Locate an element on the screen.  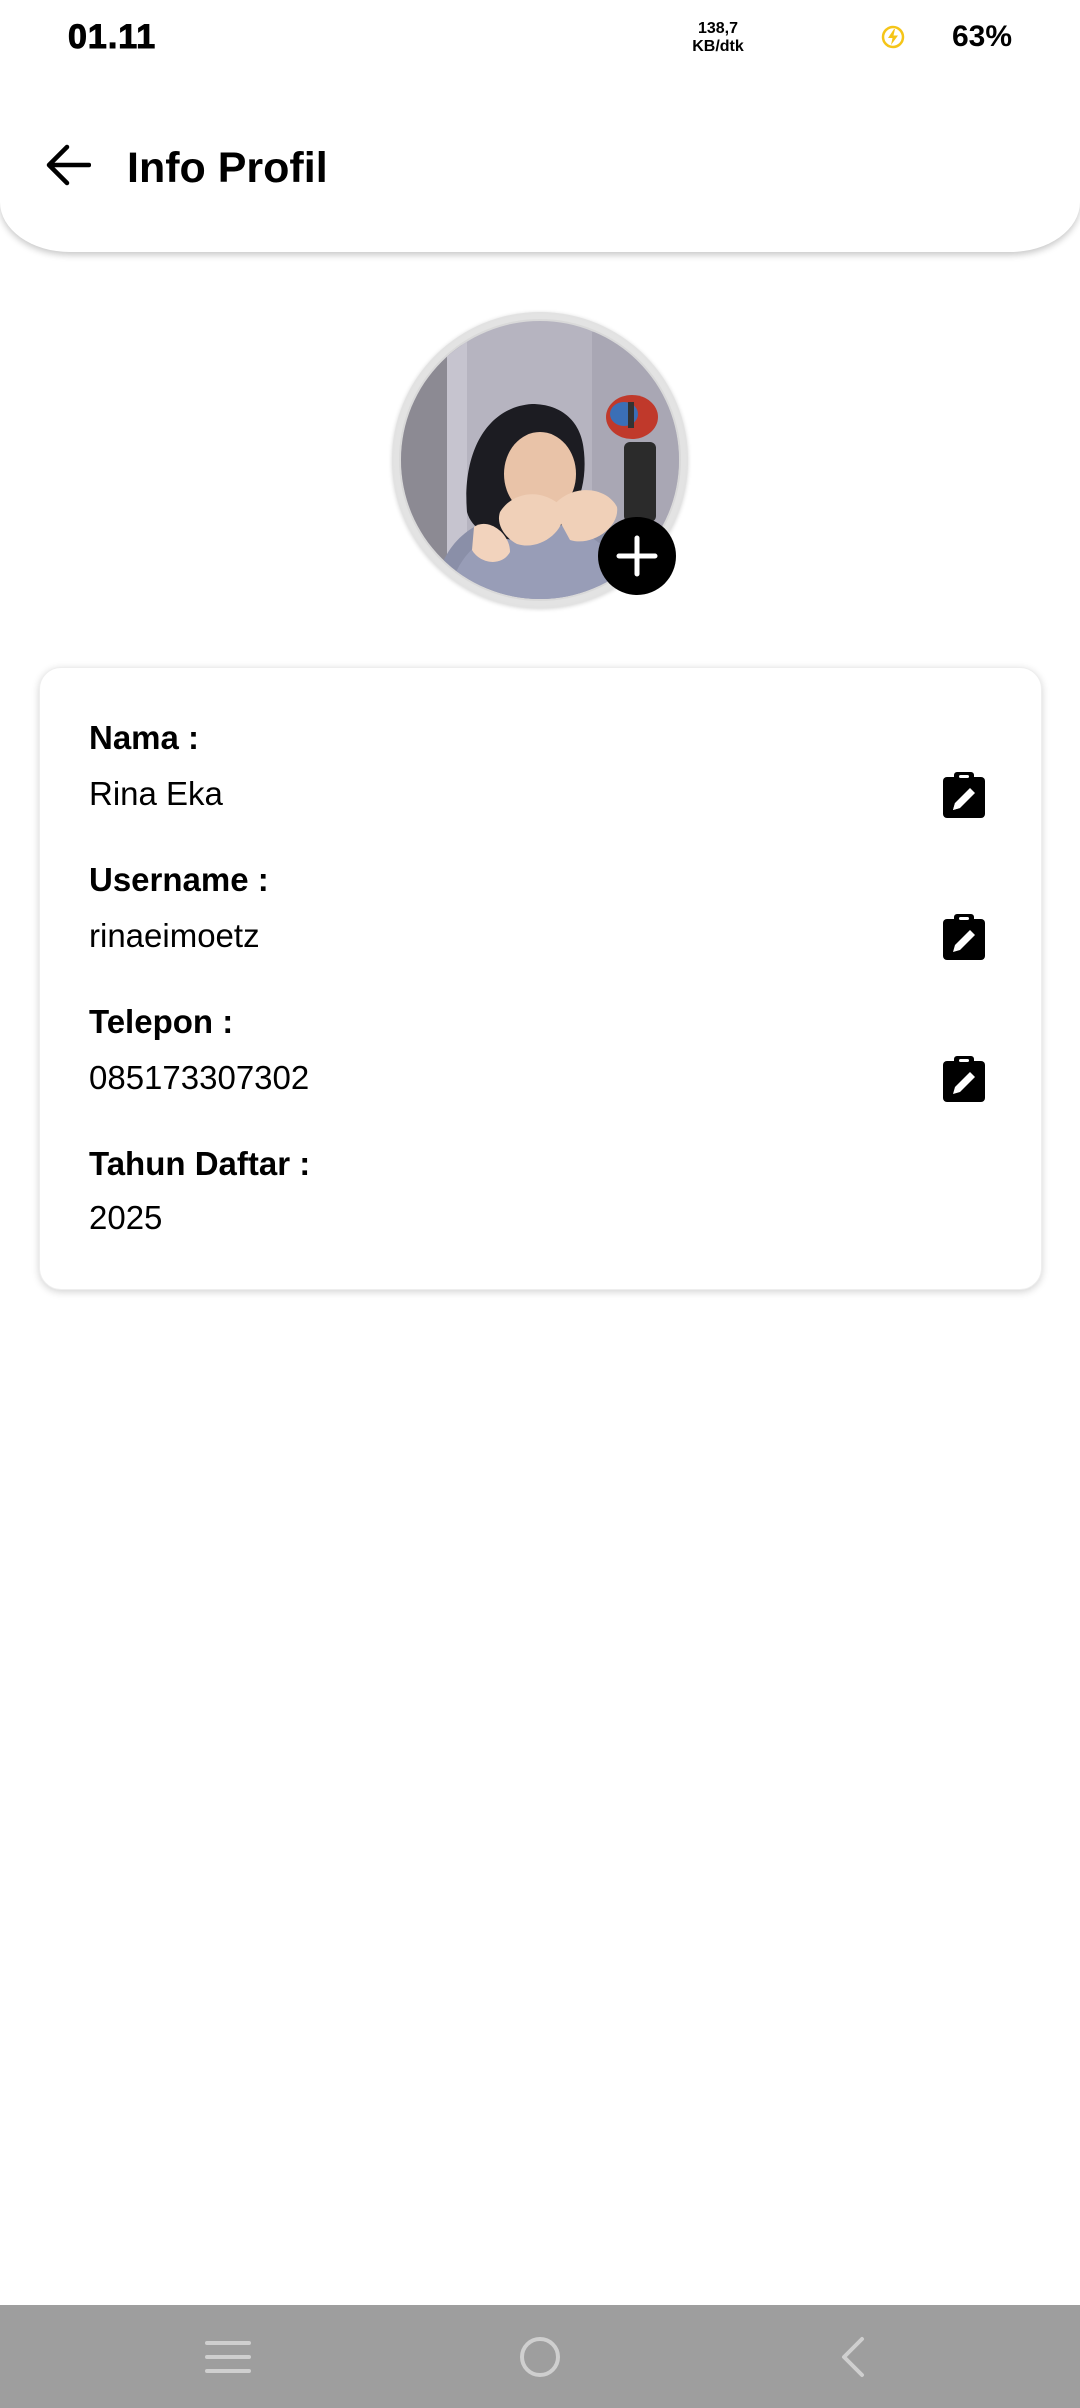
back-button is located at coordinates (68, 165).